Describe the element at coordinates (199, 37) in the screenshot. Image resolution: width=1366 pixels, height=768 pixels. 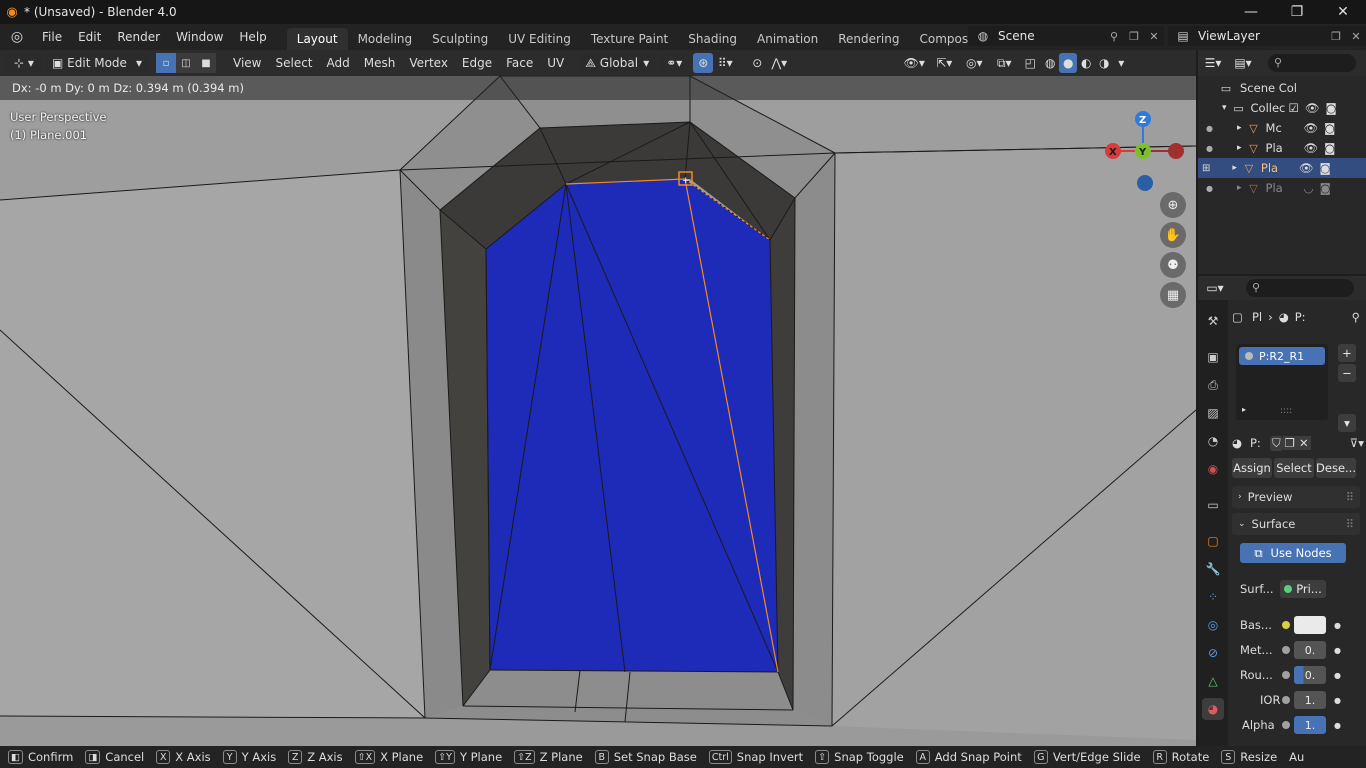
I see `menu-window: Window` at that location.